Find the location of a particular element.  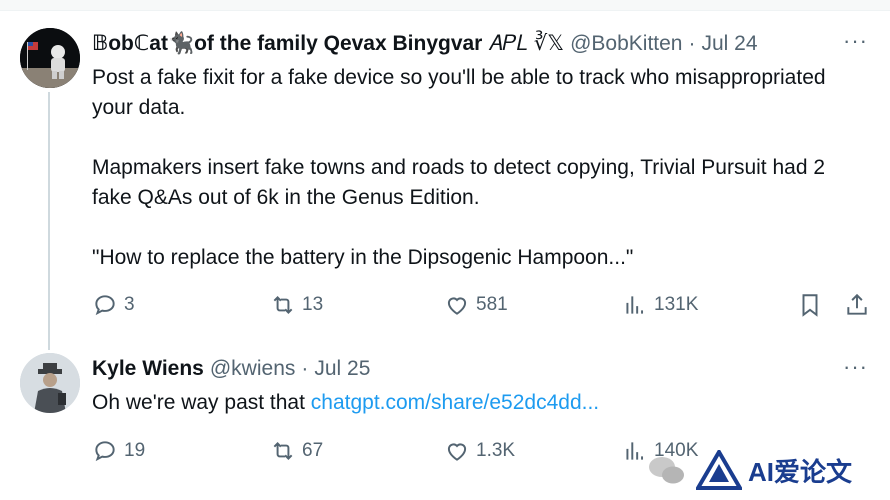

like-count: 1.3K is located at coordinates (496, 450).